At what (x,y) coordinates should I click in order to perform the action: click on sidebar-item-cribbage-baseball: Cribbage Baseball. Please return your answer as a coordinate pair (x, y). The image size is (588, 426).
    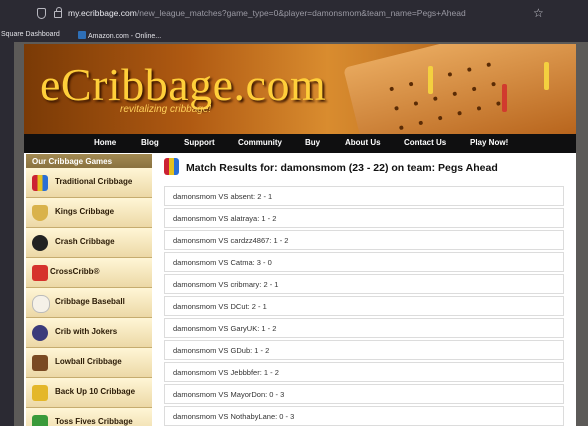
    Looking at the image, I should click on (89, 303).